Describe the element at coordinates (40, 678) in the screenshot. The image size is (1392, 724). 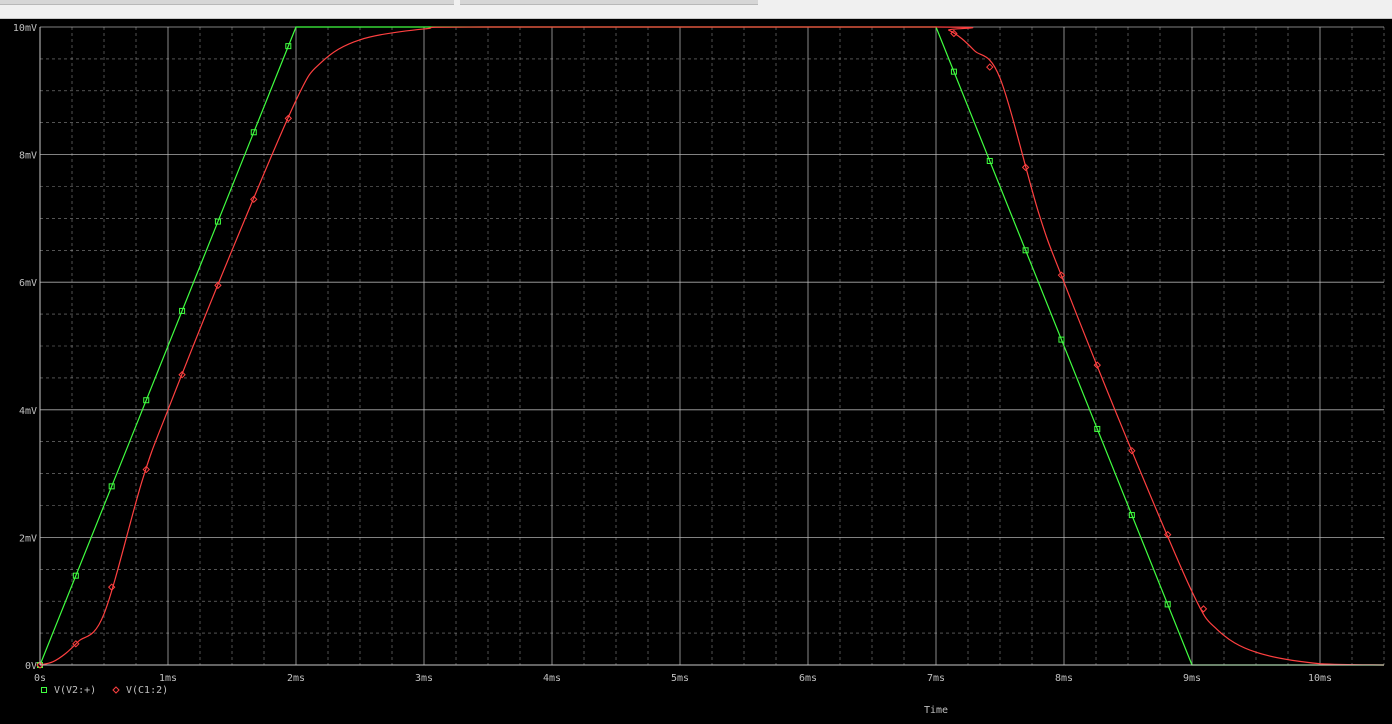
I see `x-tick-label: 0s` at that location.